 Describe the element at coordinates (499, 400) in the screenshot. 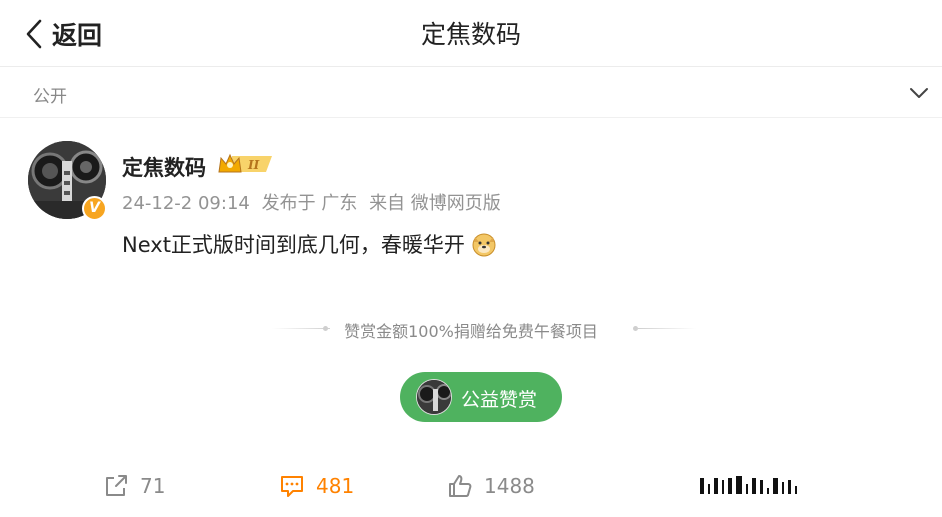

I see `donate-label: 公益赞赏` at that location.